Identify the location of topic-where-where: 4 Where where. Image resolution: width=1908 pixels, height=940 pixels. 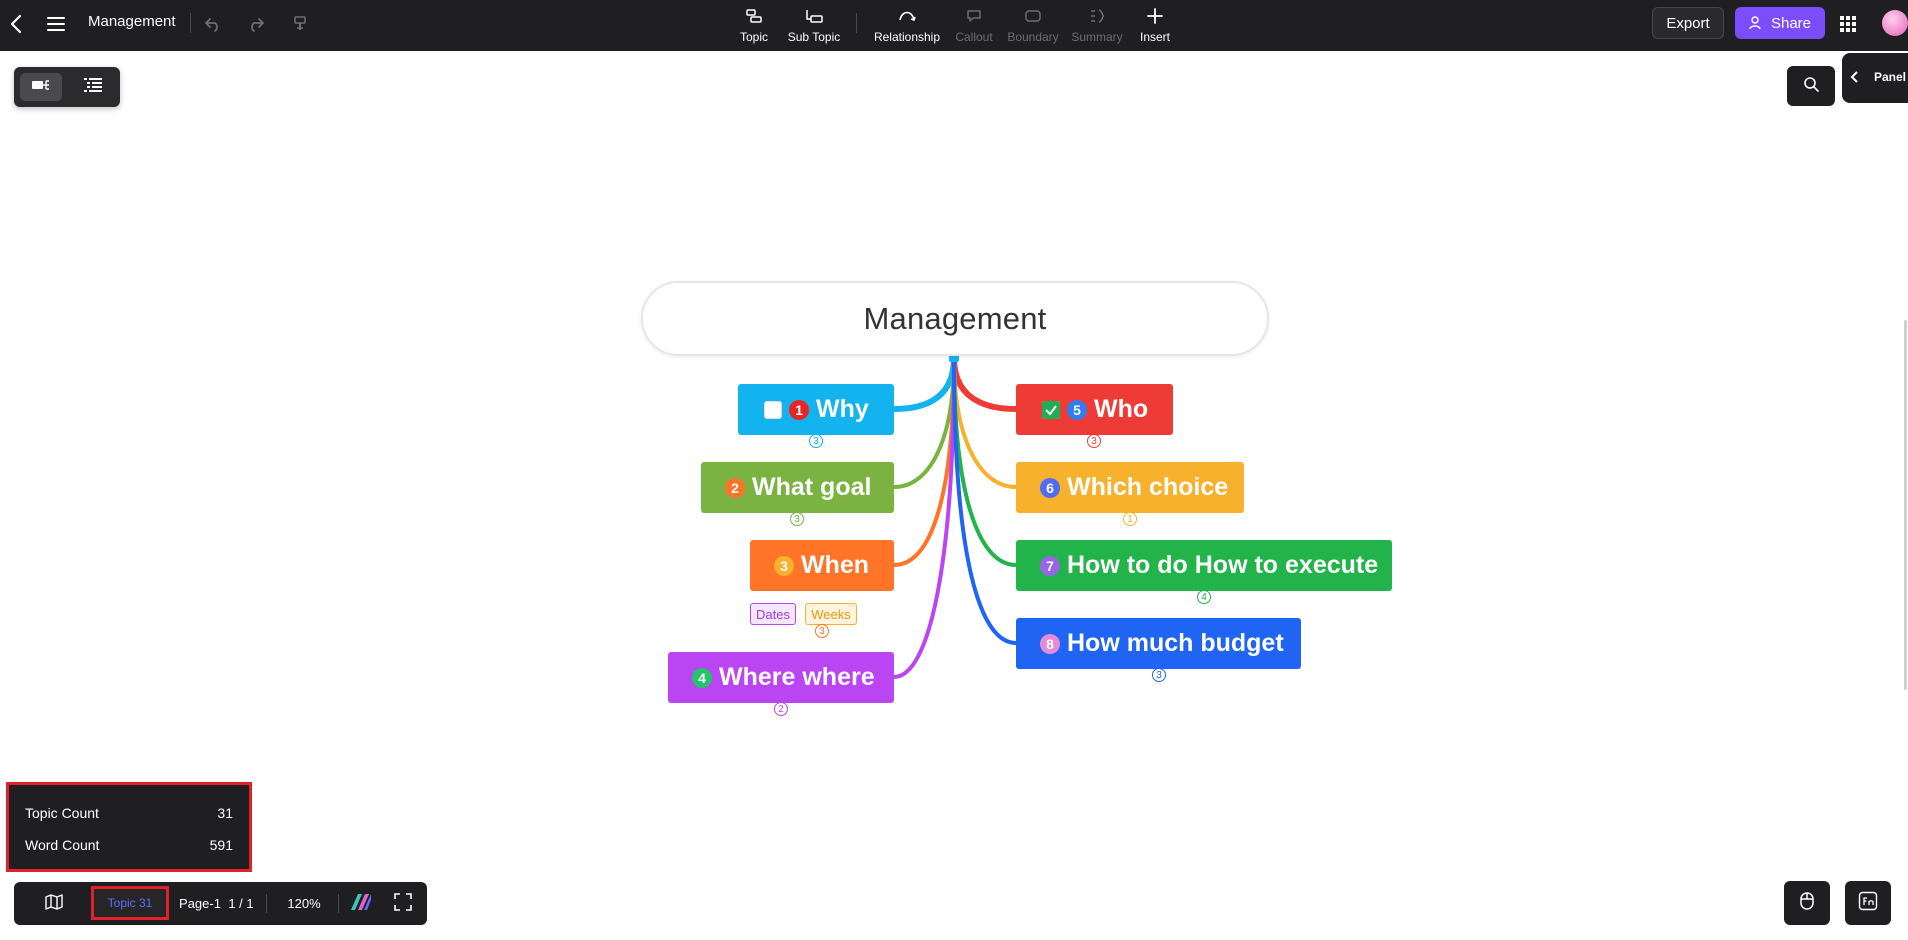
(781, 677).